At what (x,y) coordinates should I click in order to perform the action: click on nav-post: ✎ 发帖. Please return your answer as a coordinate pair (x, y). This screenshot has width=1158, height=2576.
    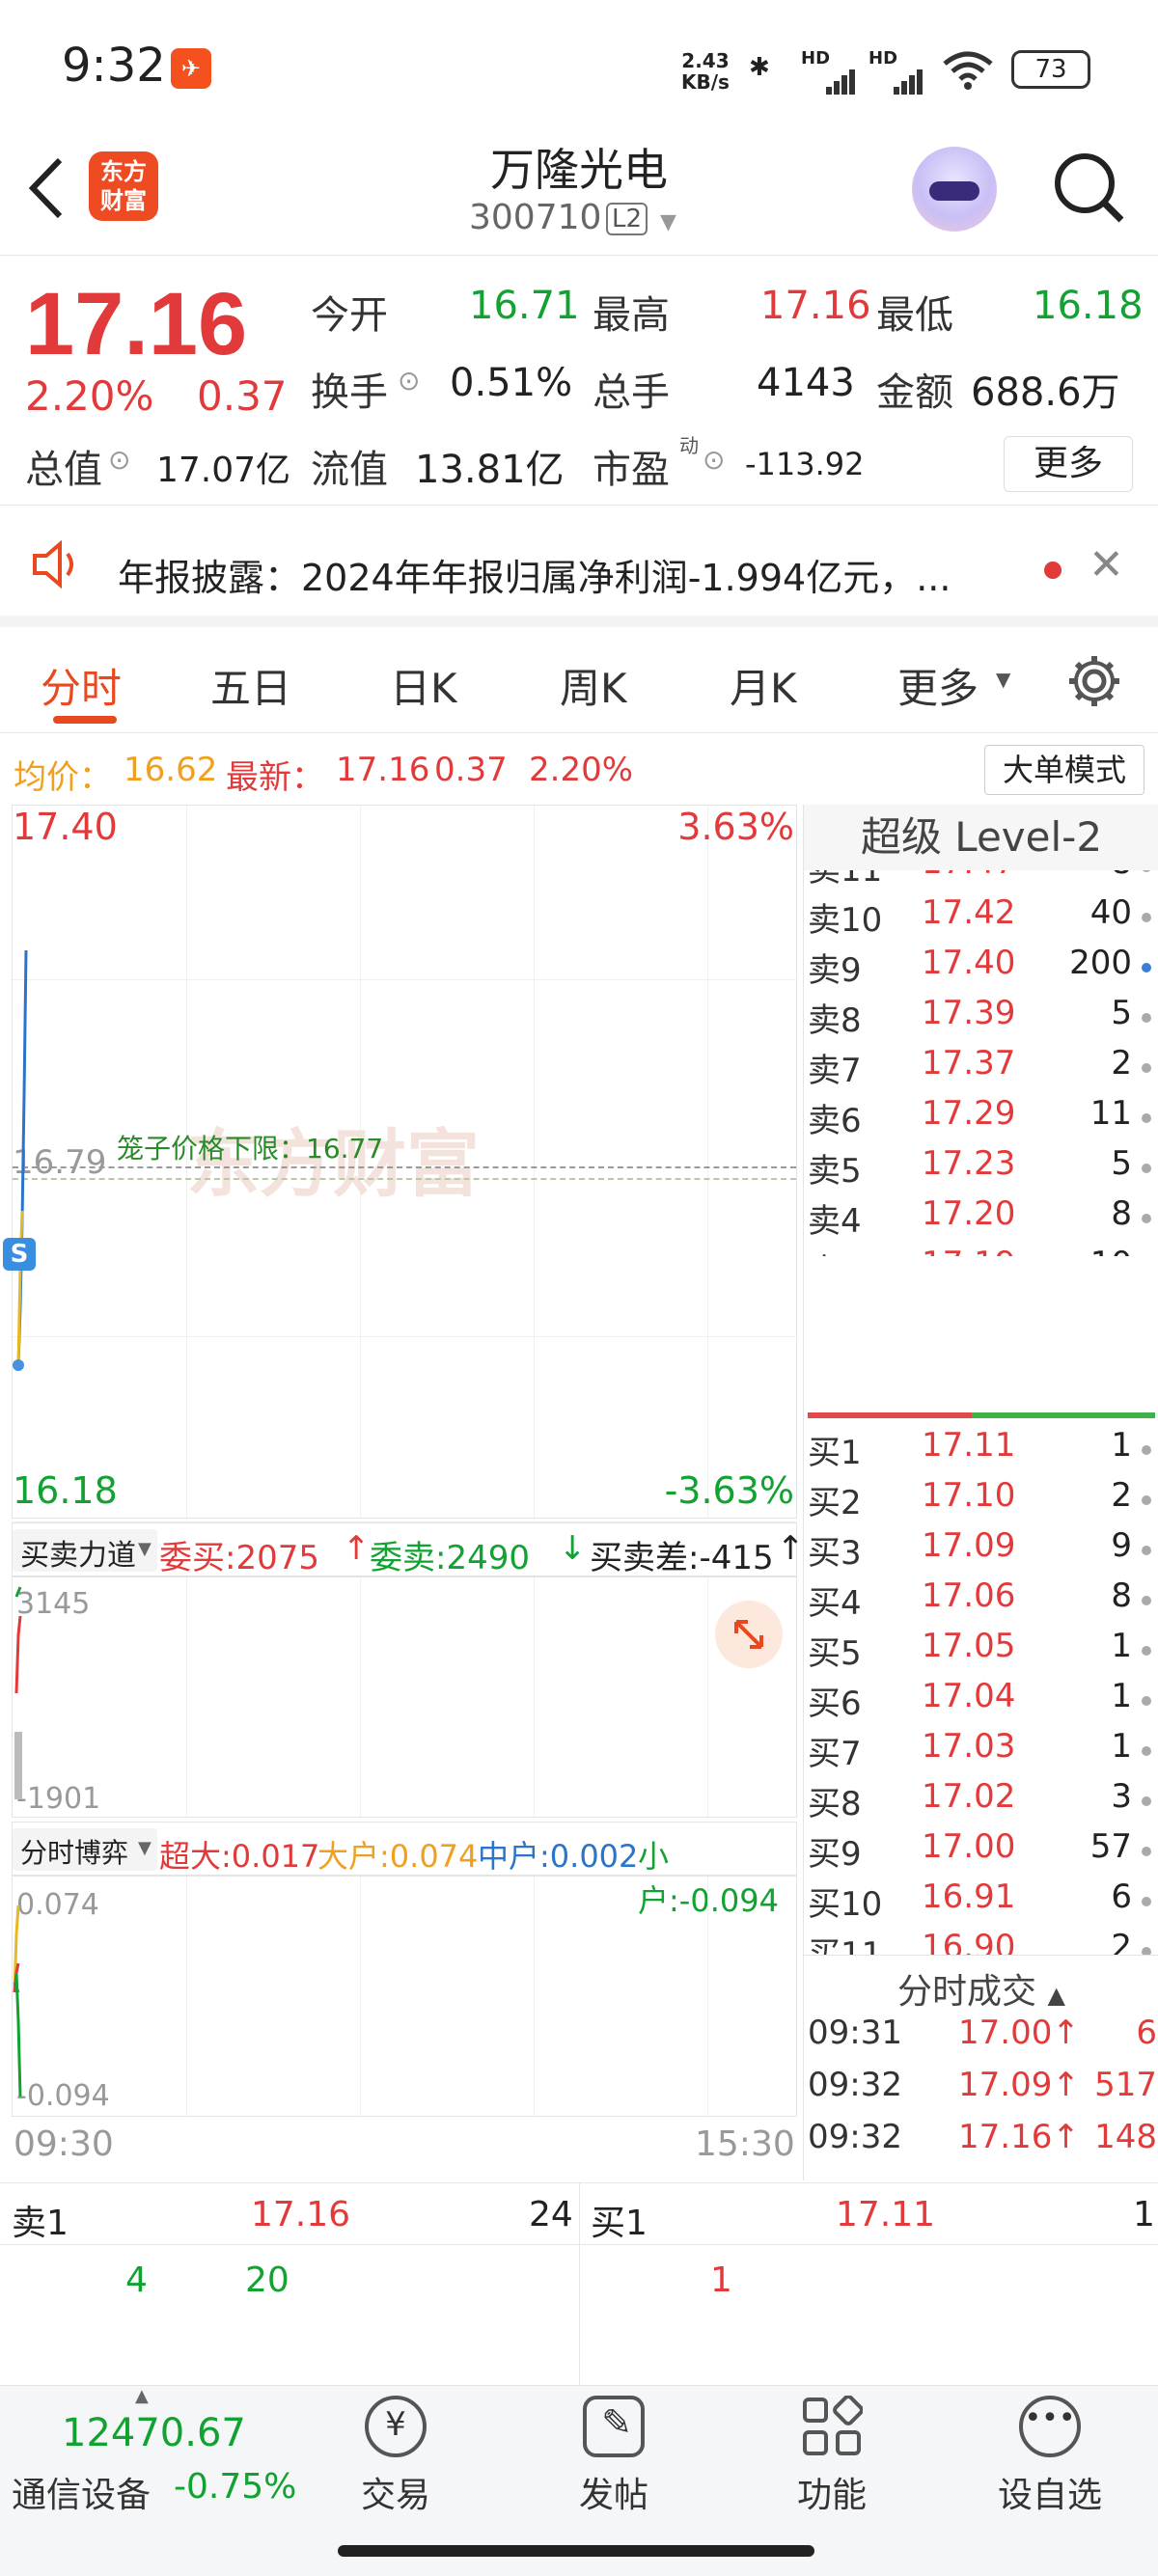
    Looking at the image, I should click on (614, 2456).